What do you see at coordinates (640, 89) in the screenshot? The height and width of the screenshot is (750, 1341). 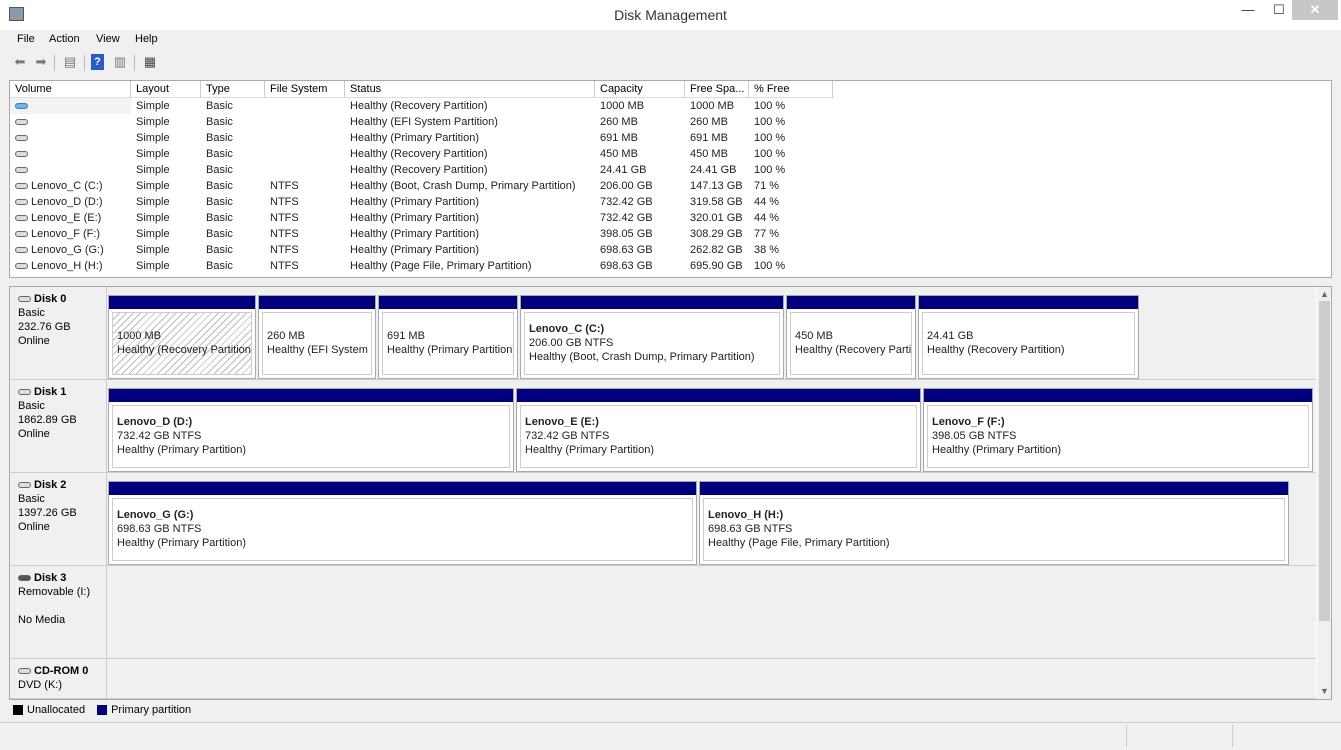 I see `column-header: Capacity` at bounding box center [640, 89].